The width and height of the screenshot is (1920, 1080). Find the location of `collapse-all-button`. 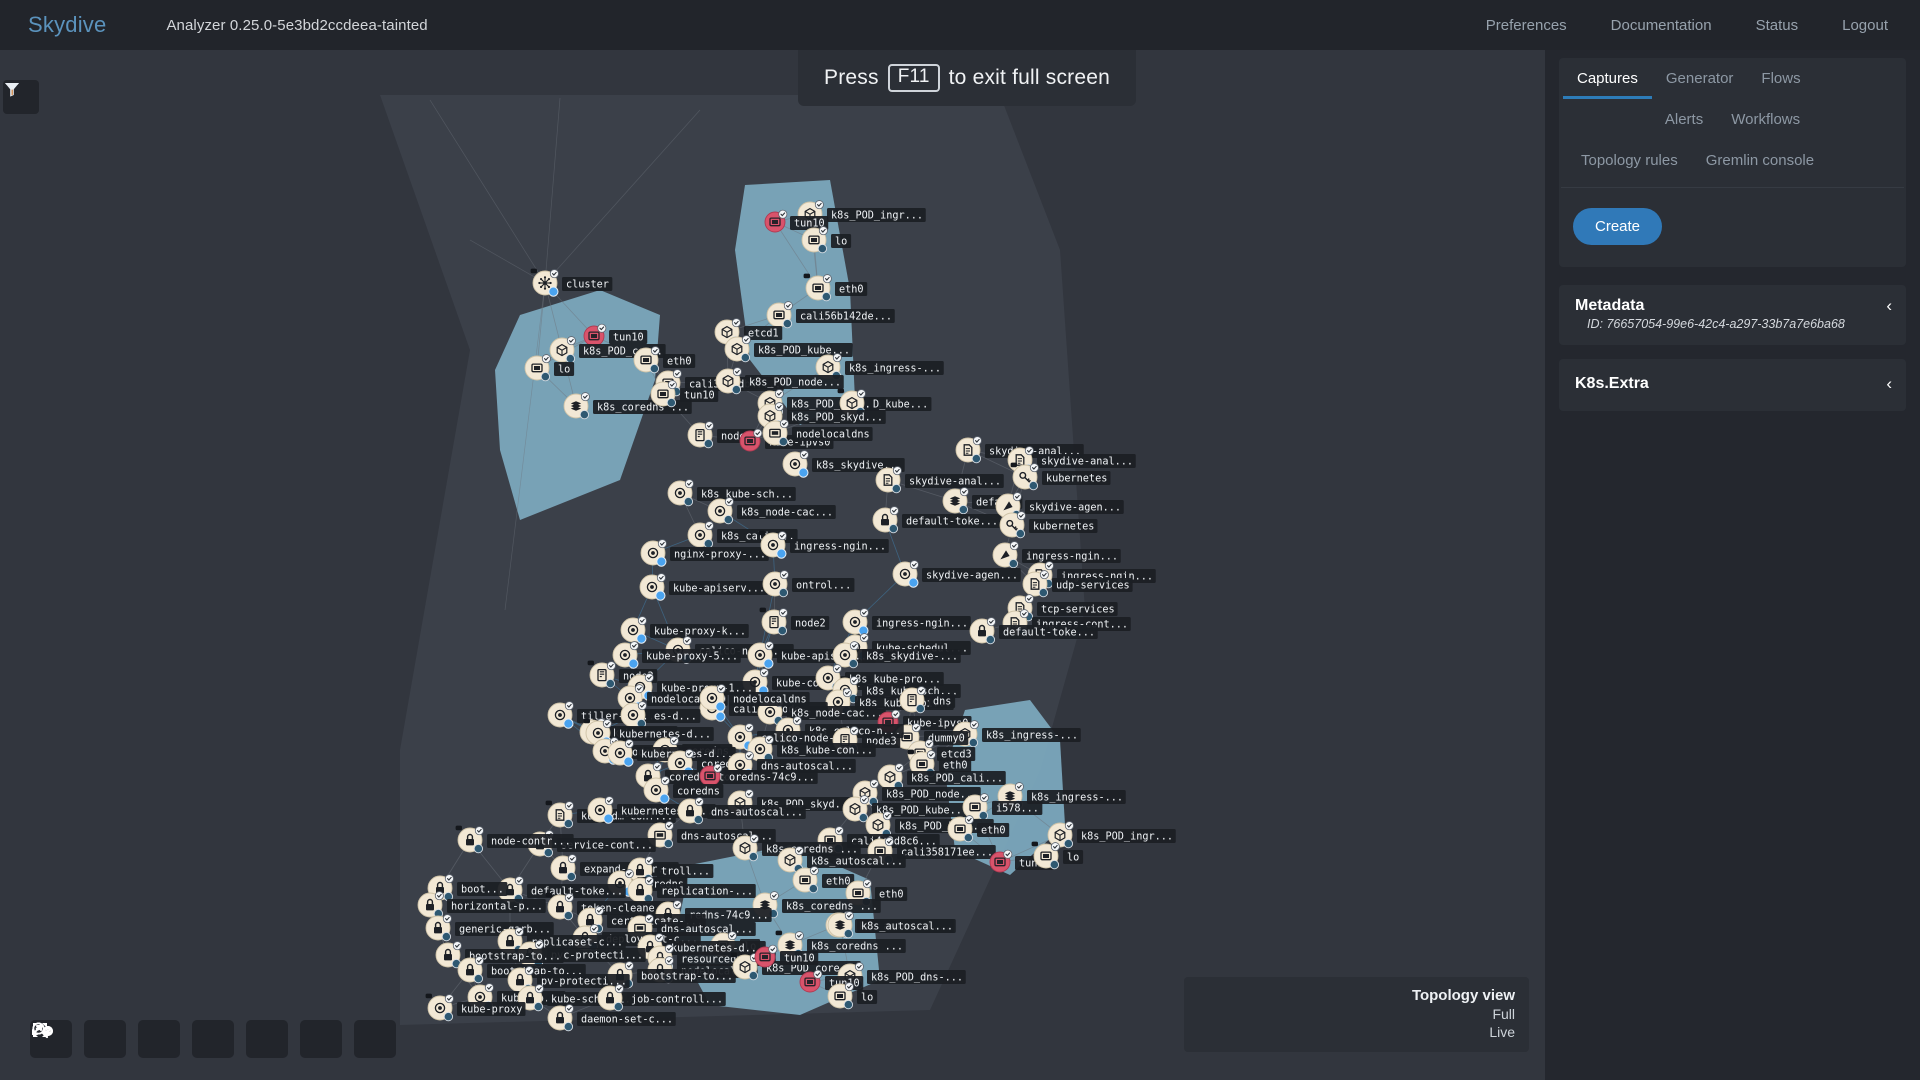

collapse-all-button is located at coordinates (160, 1039).